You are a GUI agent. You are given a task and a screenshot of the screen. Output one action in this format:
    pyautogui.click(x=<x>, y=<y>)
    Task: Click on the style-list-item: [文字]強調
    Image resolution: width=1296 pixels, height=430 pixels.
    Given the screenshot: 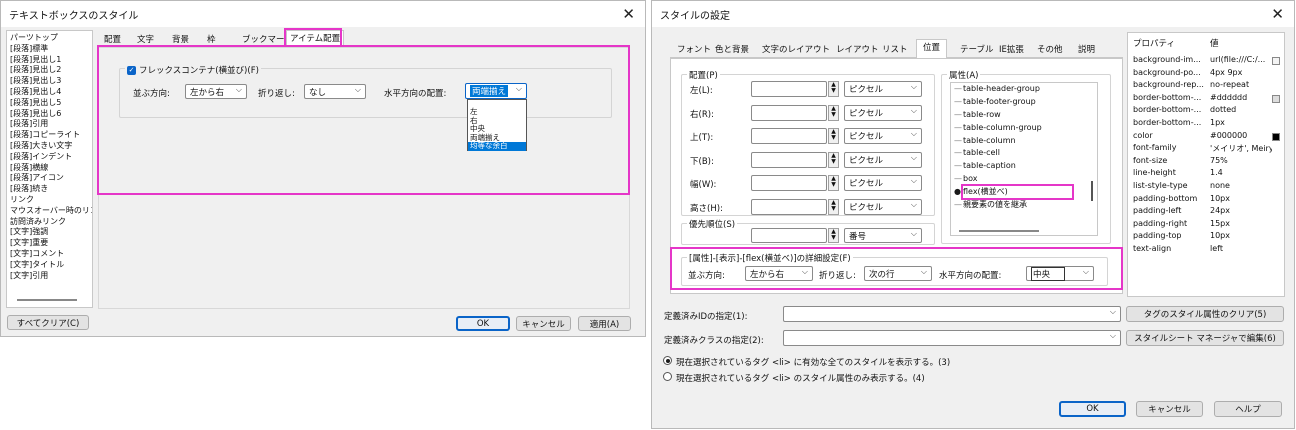 What is the action you would take?
    pyautogui.click(x=49, y=232)
    